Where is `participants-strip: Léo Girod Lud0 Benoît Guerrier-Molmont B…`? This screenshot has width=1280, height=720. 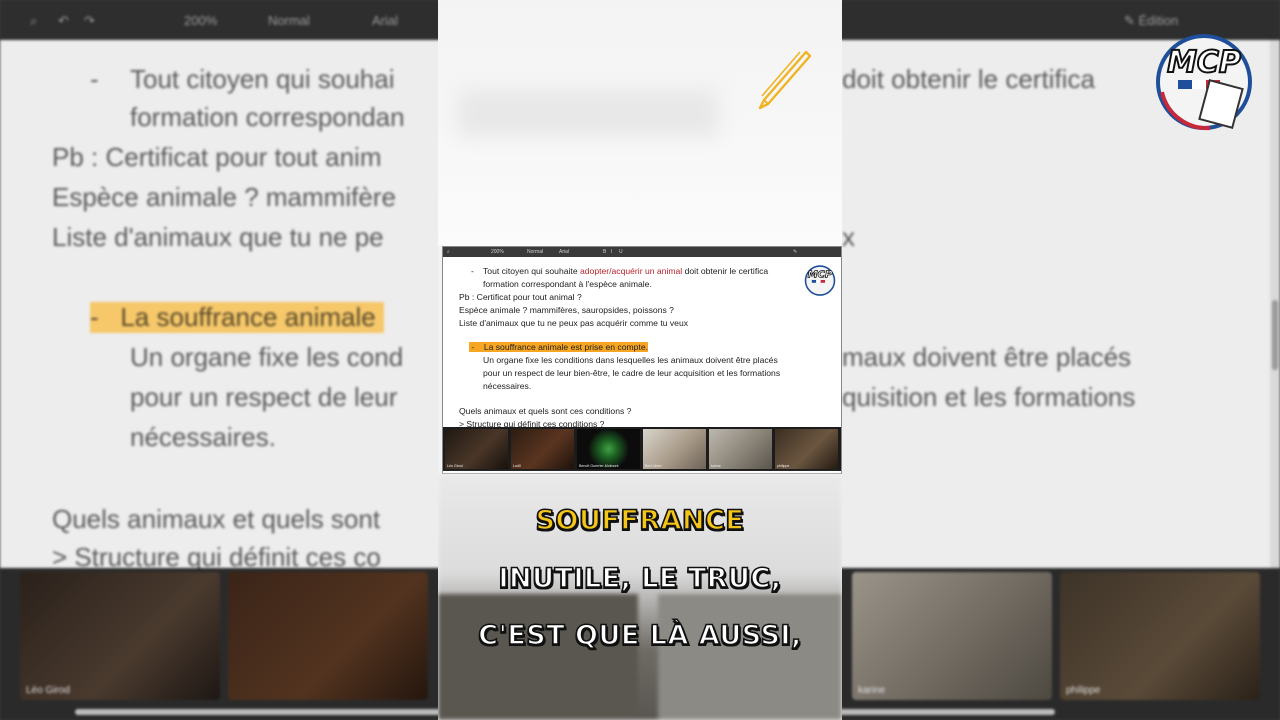
participants-strip: Léo Girod Lud0 Benoît Guerrier-Molmont B… is located at coordinates (642, 449).